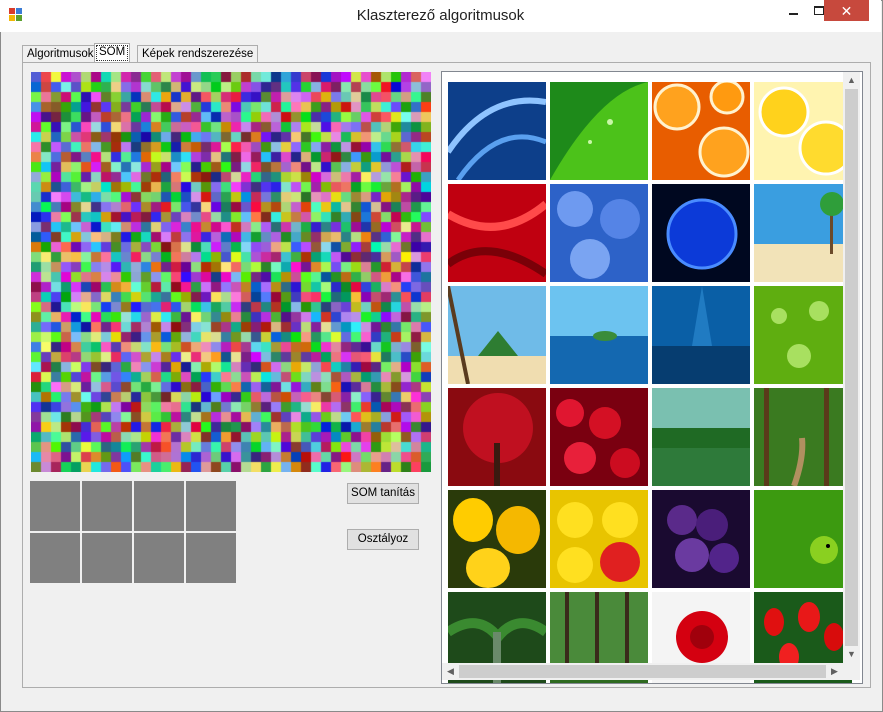  Describe the element at coordinates (497, 539) in the screenshot. I see `yellow-peppers-image` at that location.